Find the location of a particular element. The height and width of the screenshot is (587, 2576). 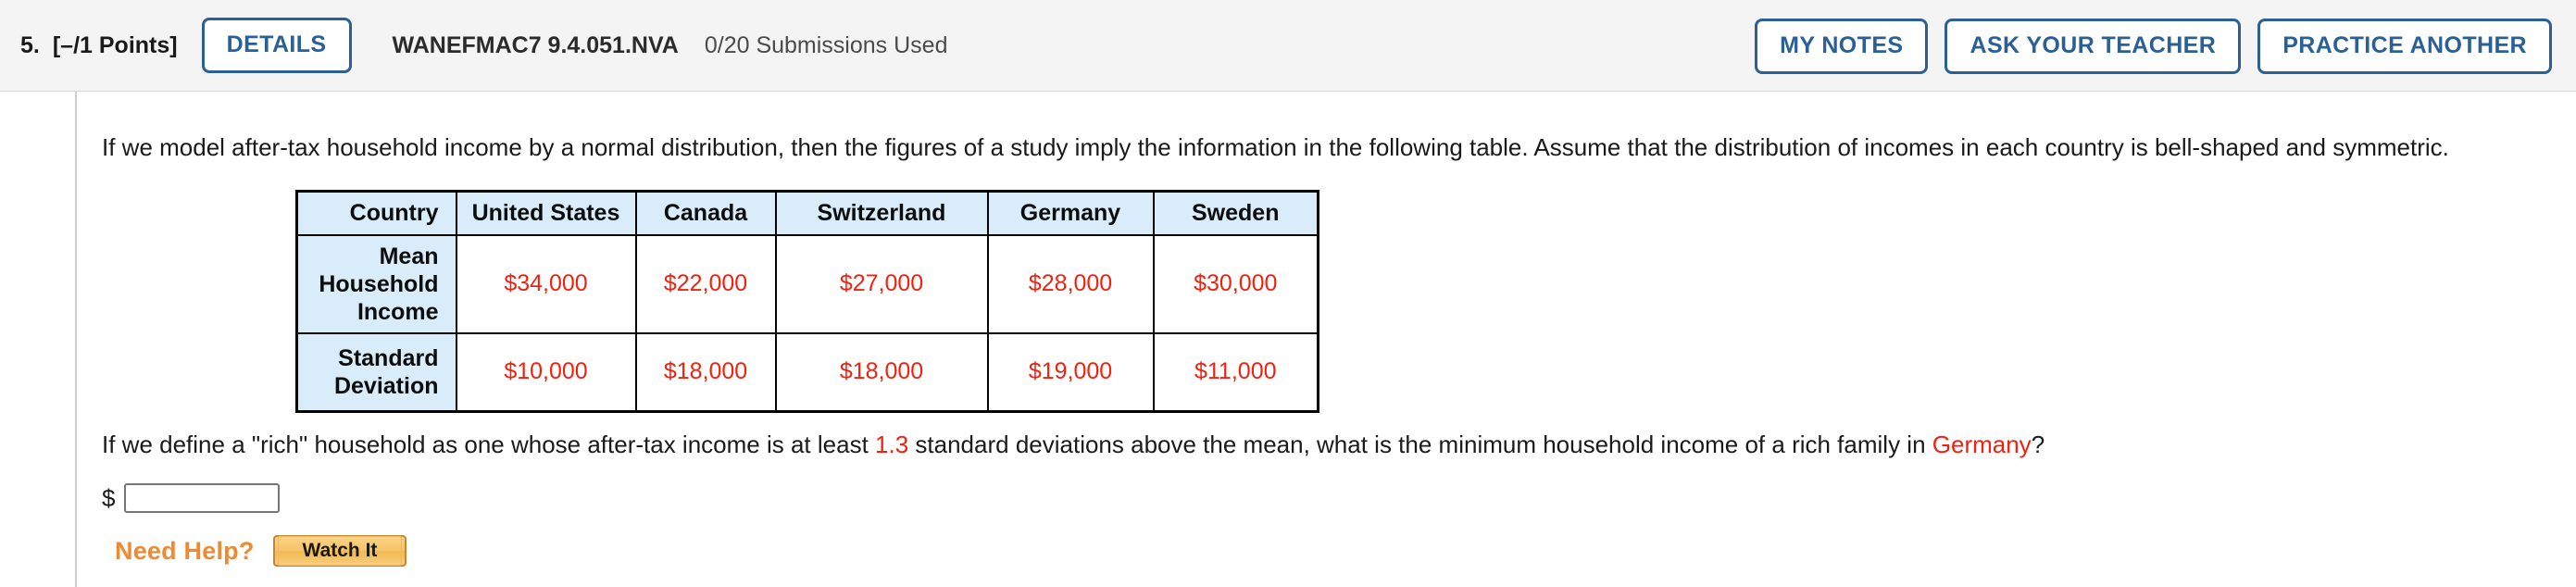

dollar-sign-label: $ is located at coordinates (109, 498).